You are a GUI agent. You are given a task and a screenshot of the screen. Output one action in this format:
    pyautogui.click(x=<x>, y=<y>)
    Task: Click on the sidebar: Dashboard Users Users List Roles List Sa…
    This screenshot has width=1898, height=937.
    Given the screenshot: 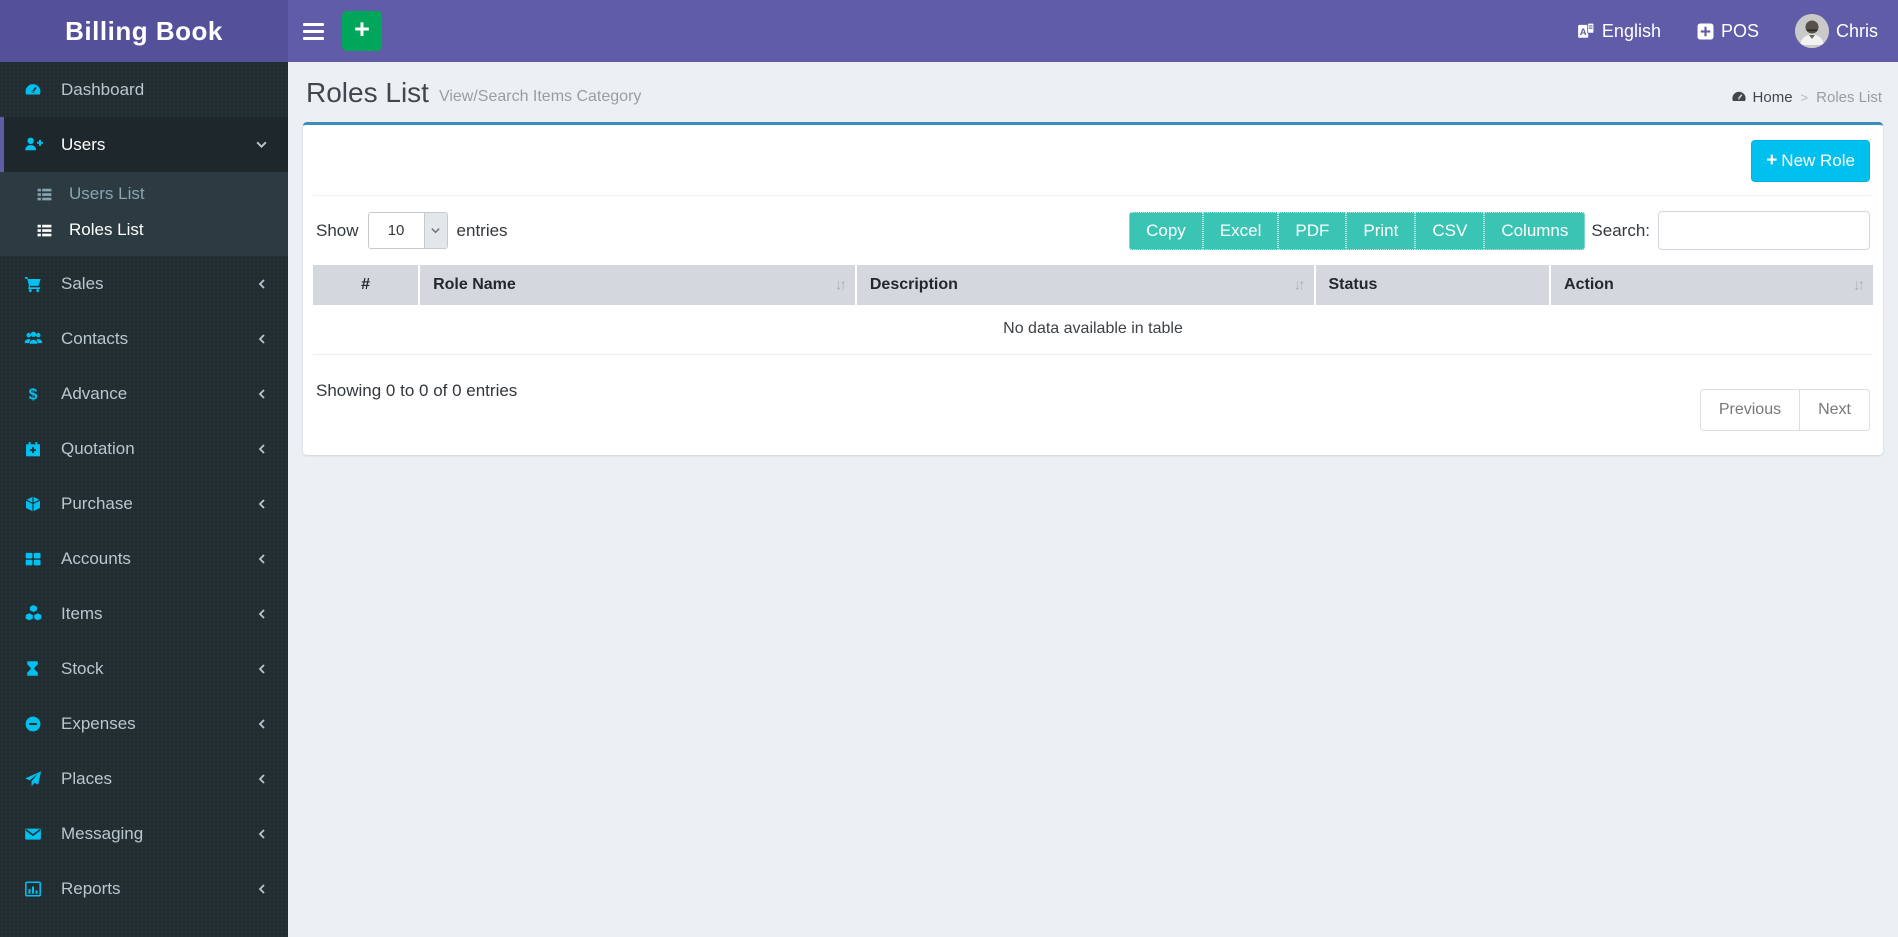 What is the action you would take?
    pyautogui.click(x=144, y=499)
    